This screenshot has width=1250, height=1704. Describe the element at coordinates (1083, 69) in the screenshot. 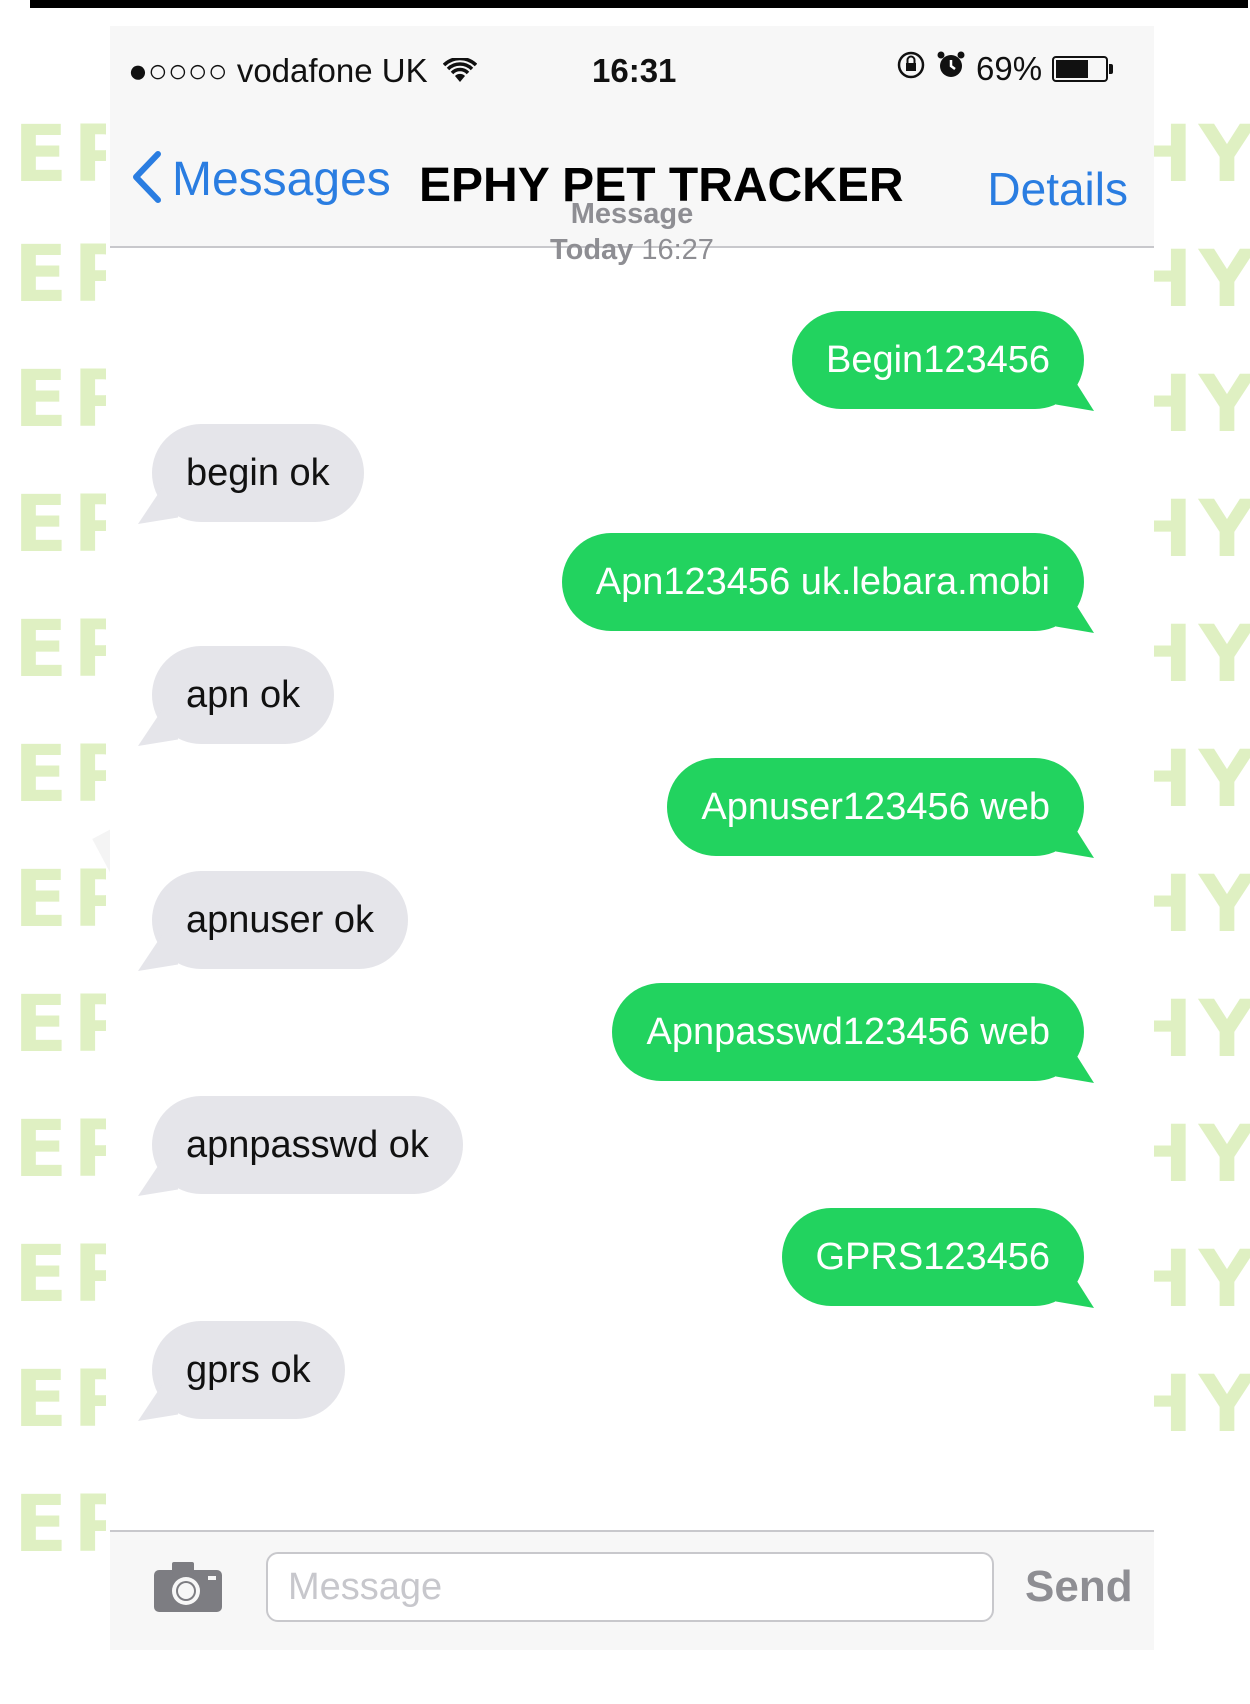

I see `battery-icon` at that location.